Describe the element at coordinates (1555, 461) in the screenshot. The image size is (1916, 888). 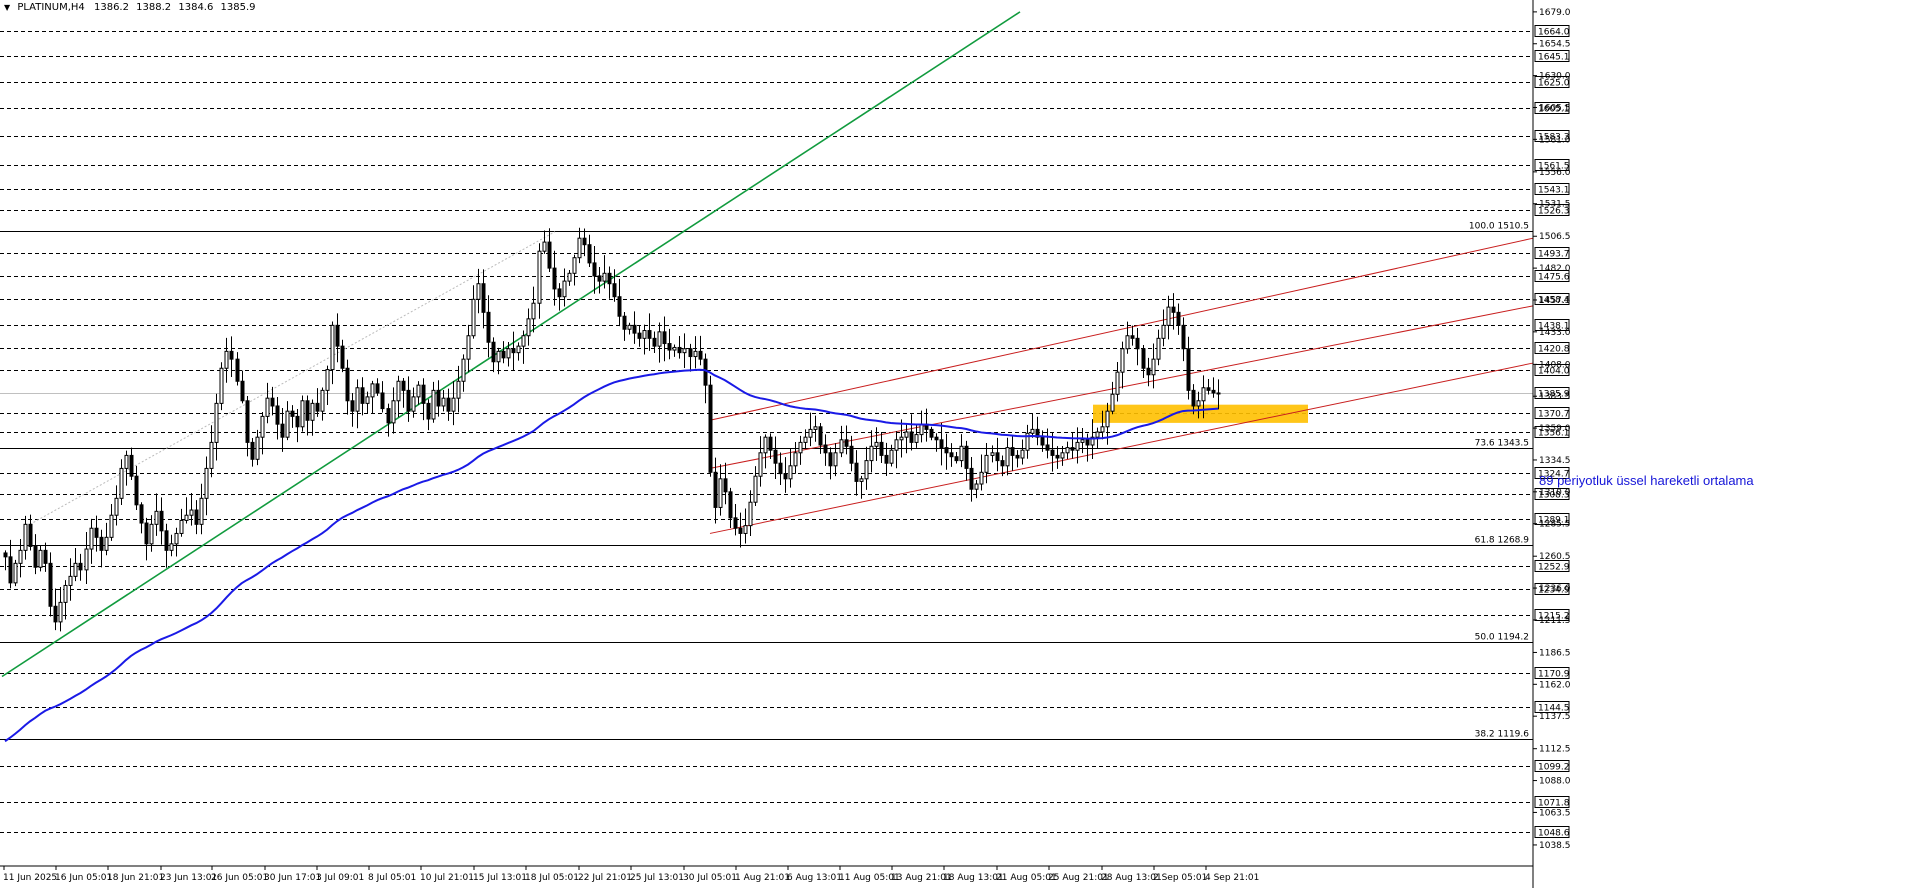
I see `y-tick-label: 1334.5` at that location.